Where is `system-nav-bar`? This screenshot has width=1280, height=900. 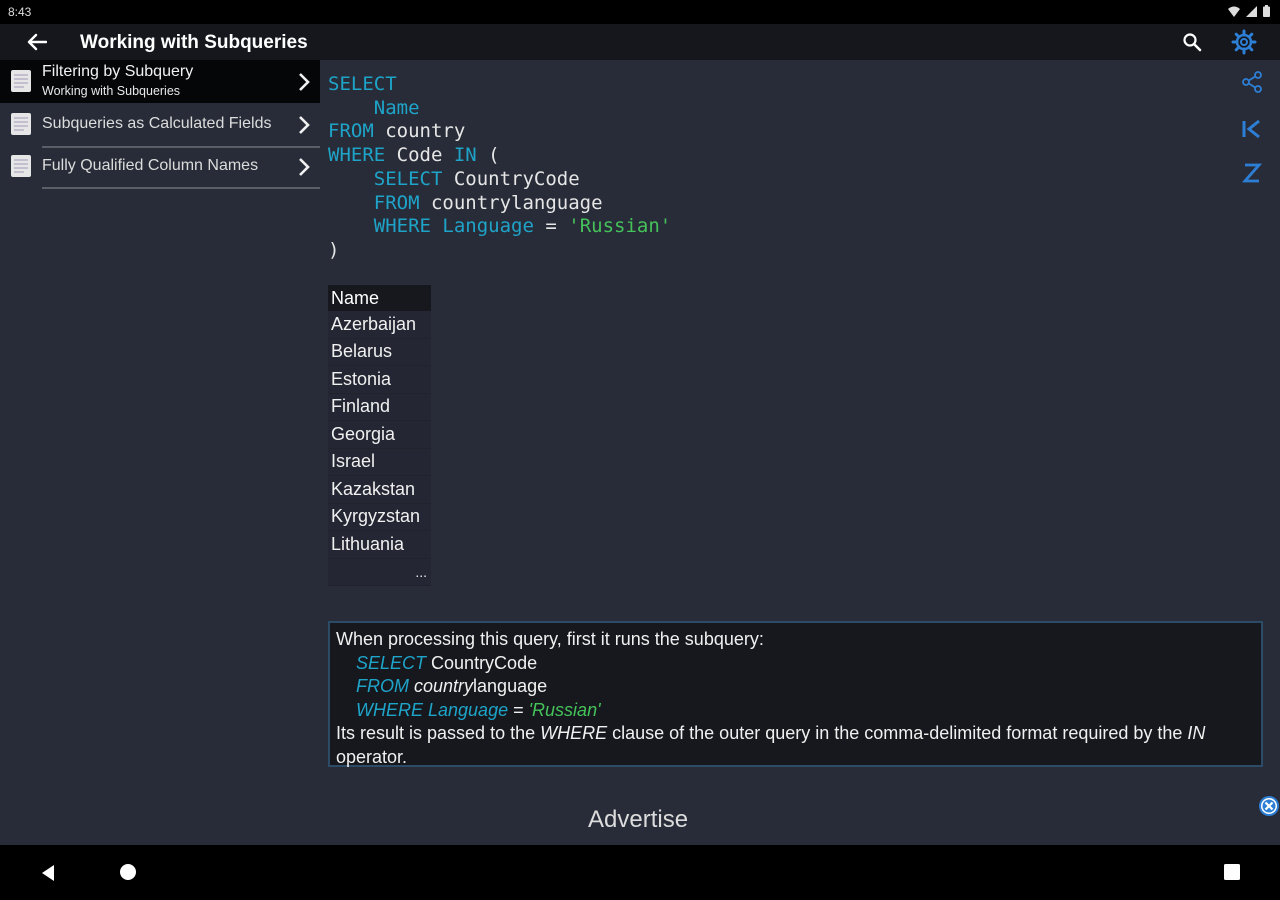 system-nav-bar is located at coordinates (640, 872).